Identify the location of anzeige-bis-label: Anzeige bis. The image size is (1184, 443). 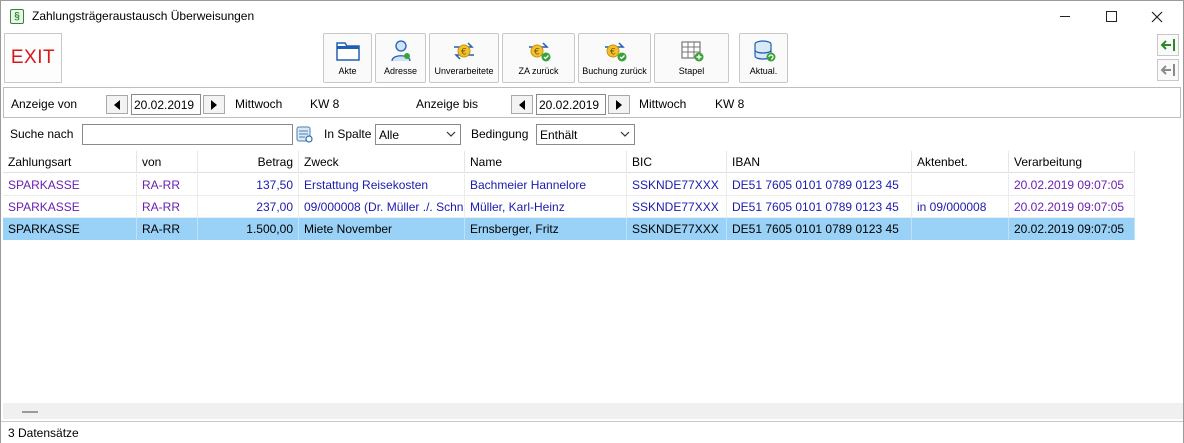
(447, 104).